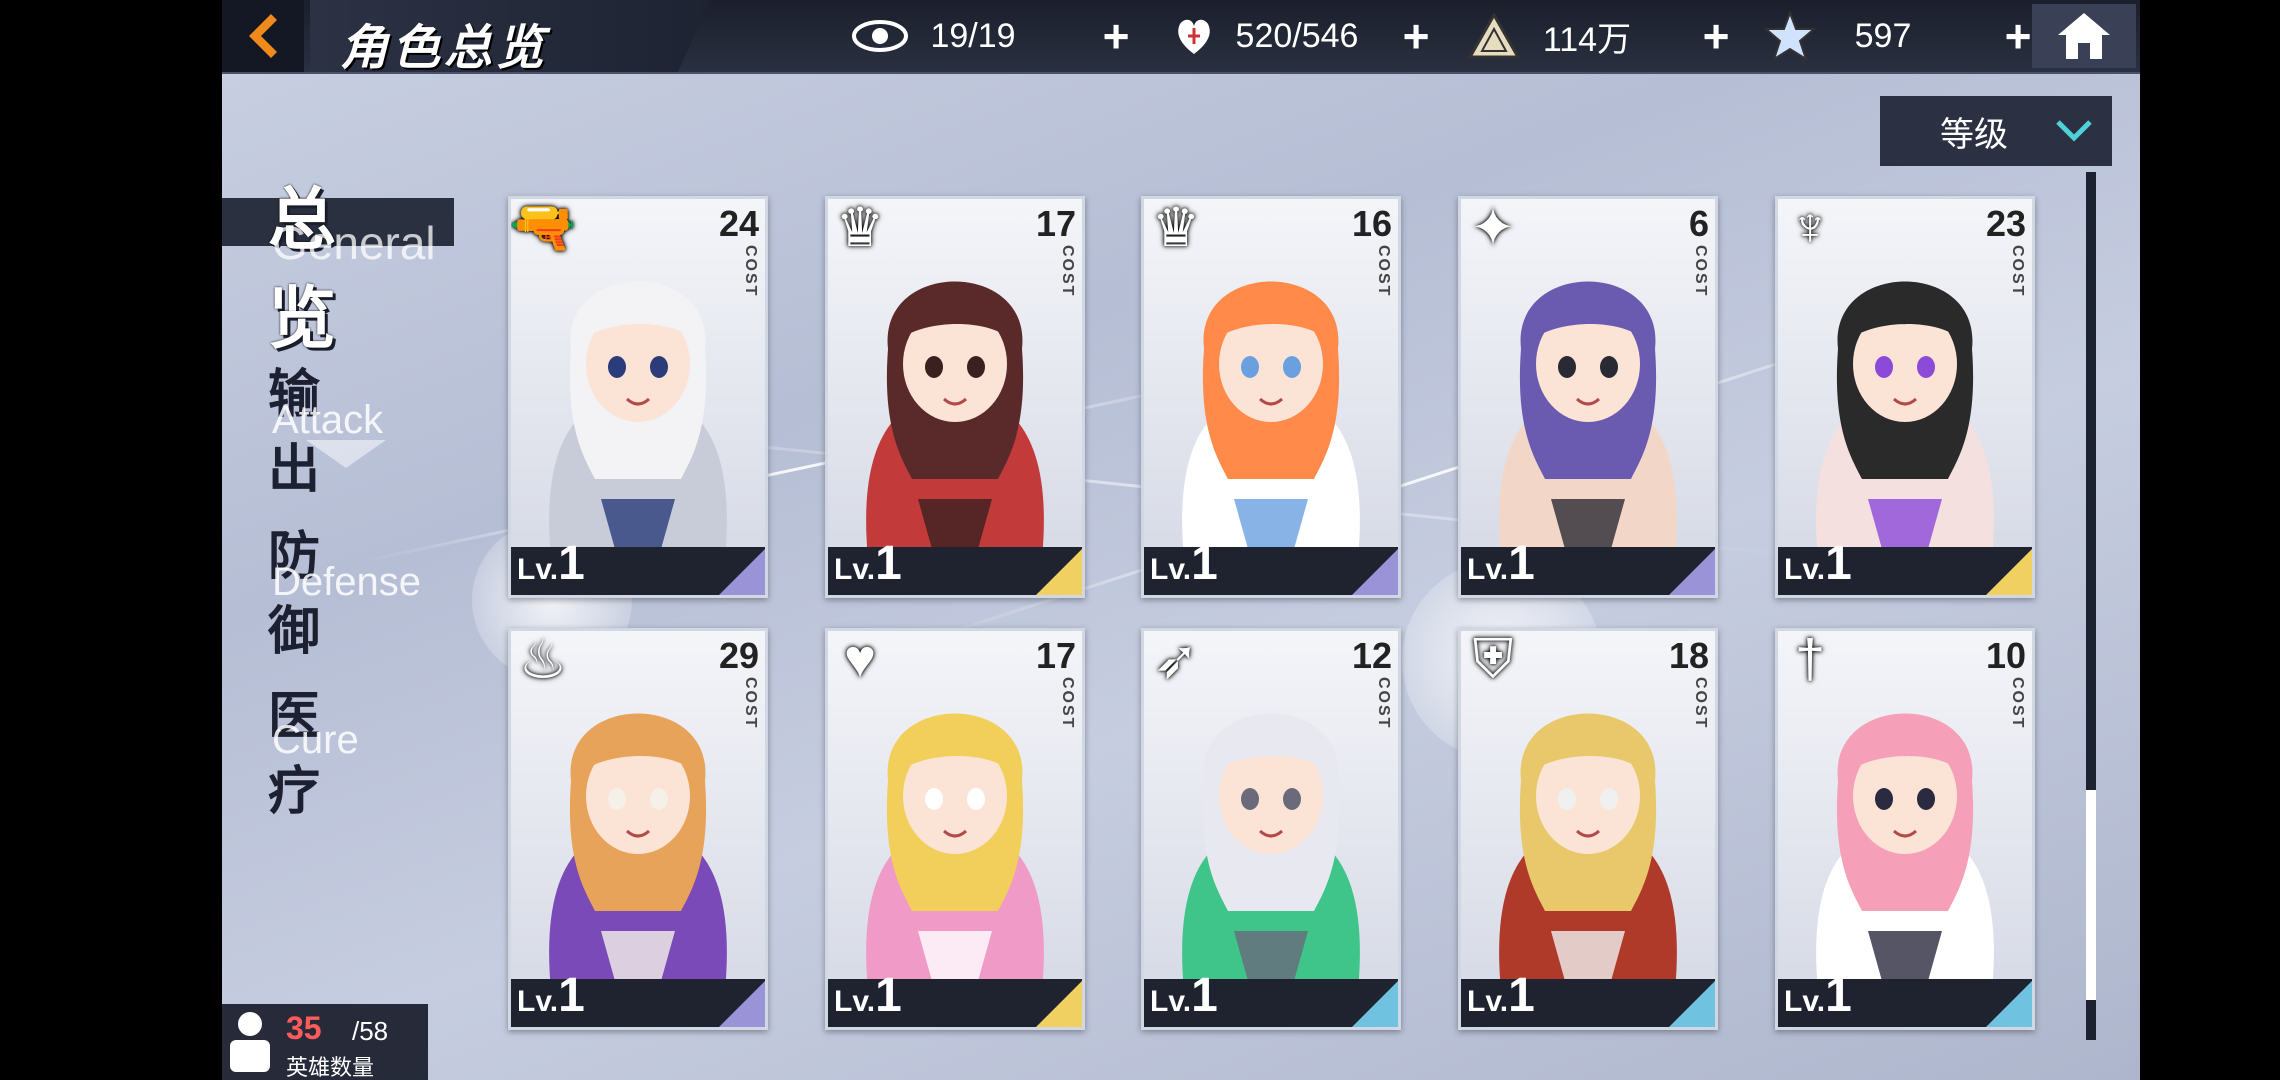 The width and height of the screenshot is (2280, 1080). I want to click on hero-count-max: /58, so click(370, 1031).